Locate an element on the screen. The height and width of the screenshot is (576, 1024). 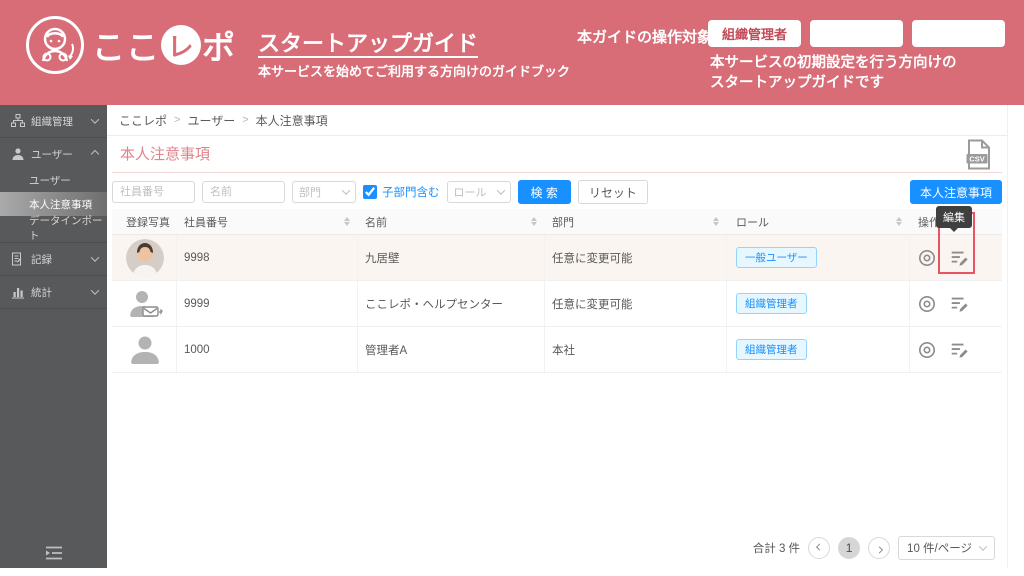
sidebar-item-label: 統計 is located at coordinates (41, 292).